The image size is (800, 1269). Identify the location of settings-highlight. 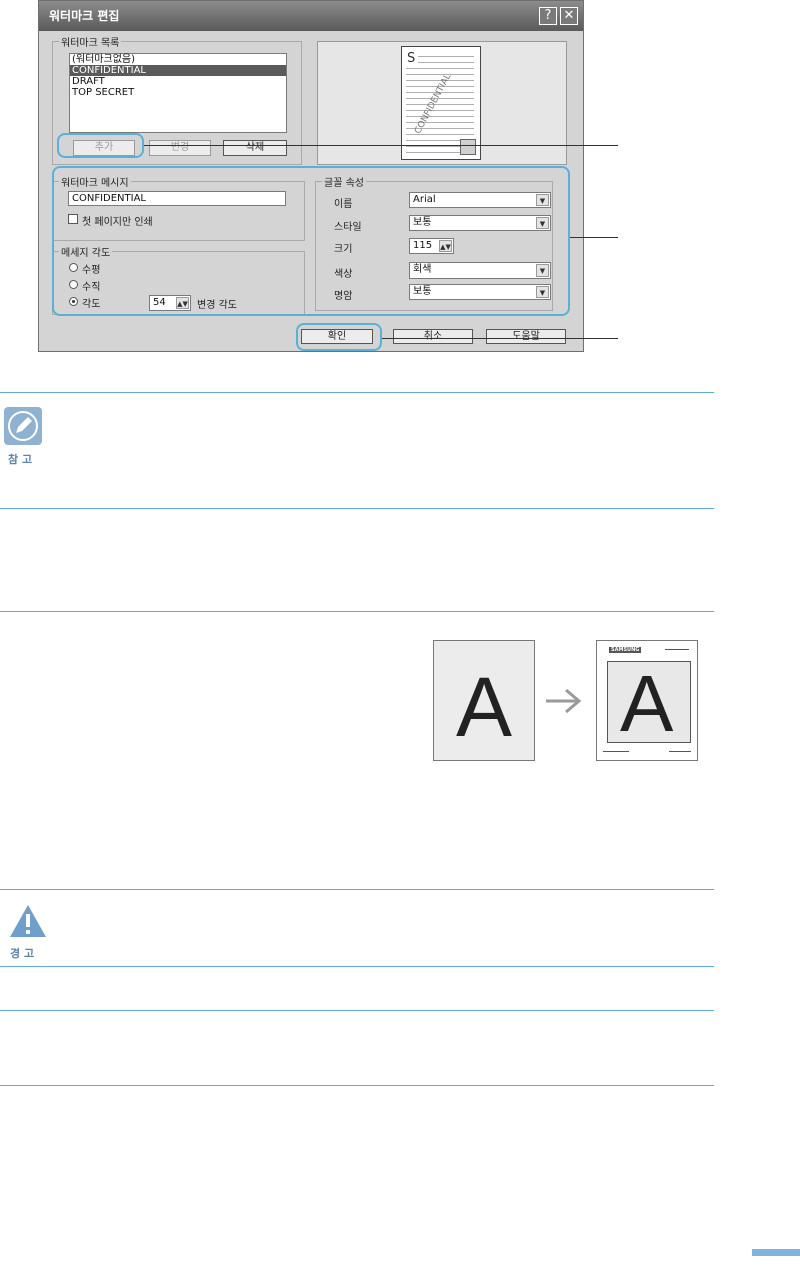
(311, 241).